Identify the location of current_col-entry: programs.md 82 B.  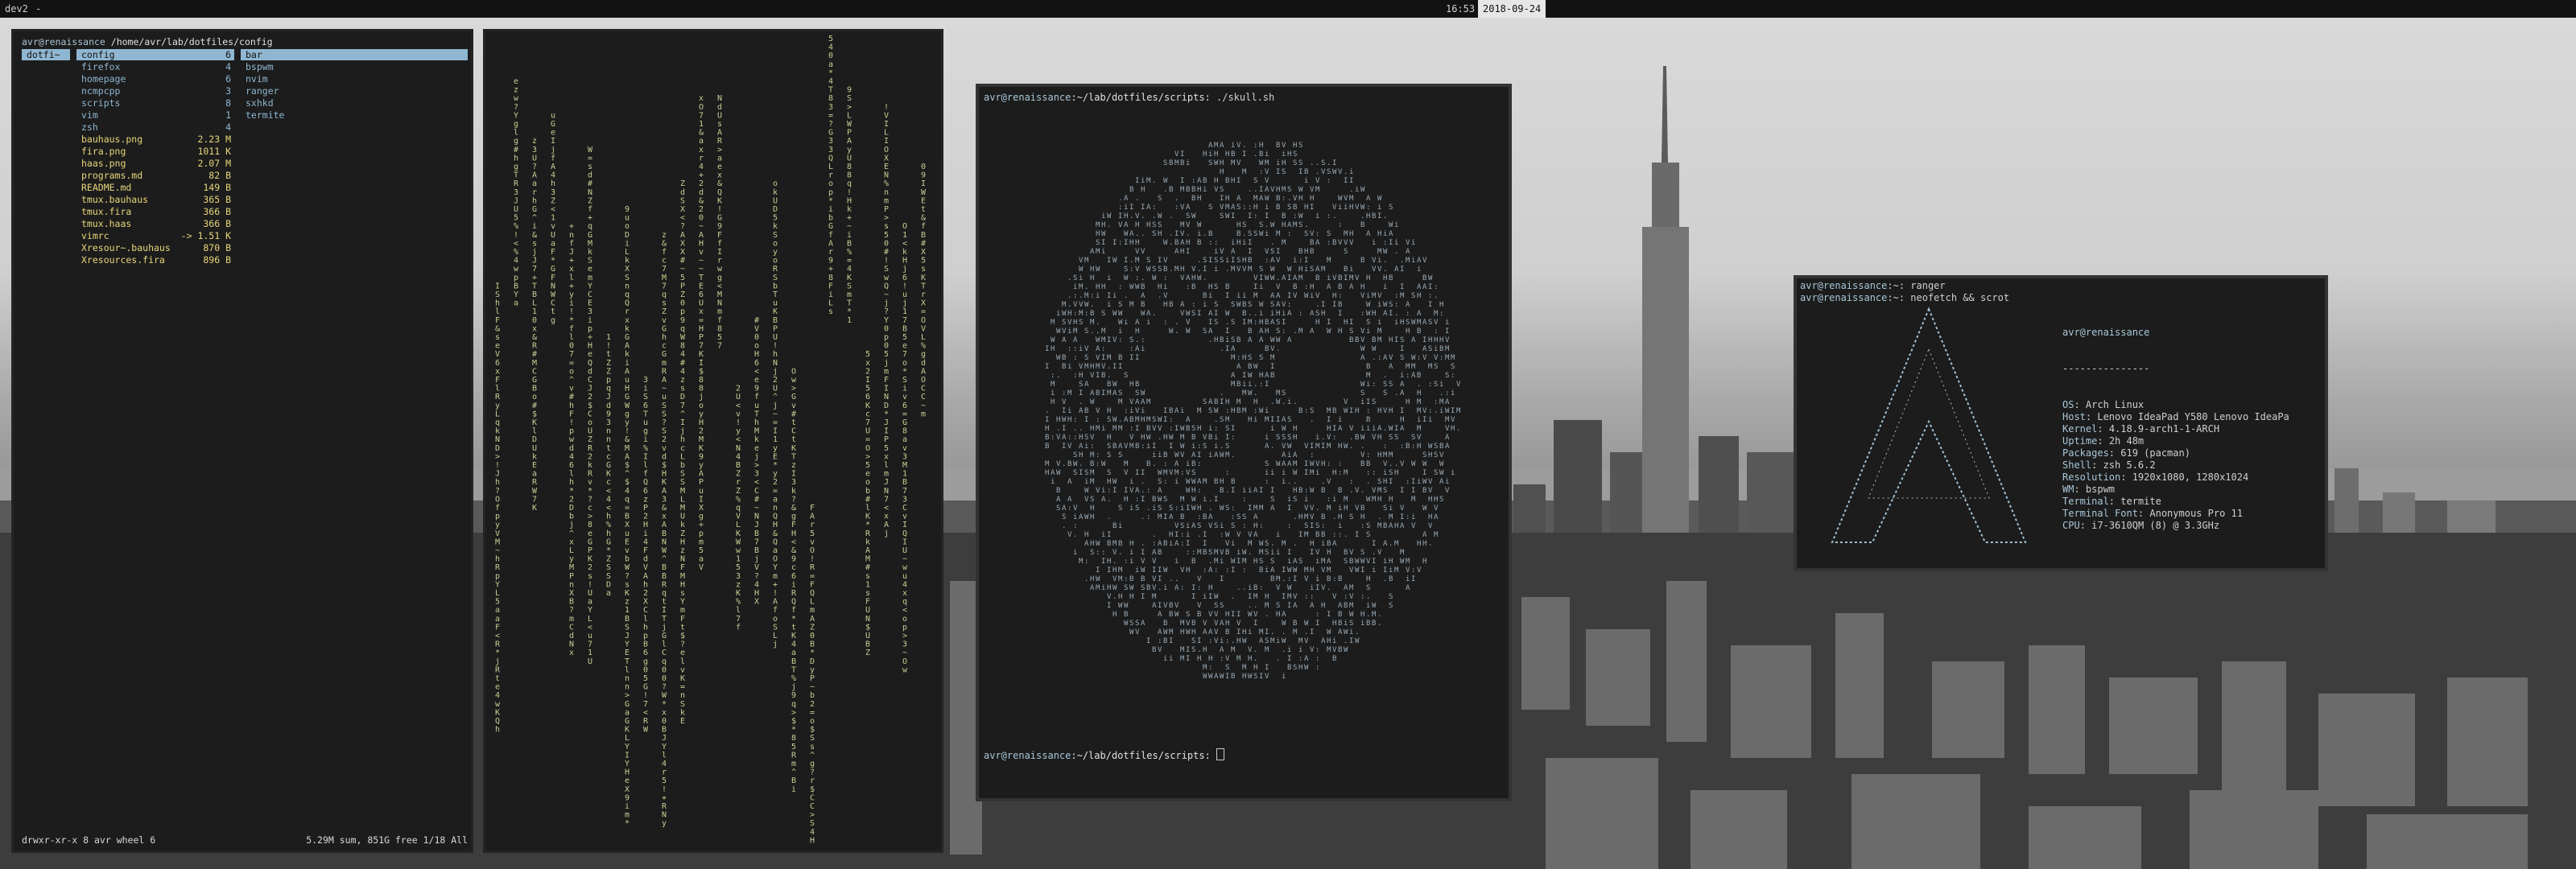
(155, 175).